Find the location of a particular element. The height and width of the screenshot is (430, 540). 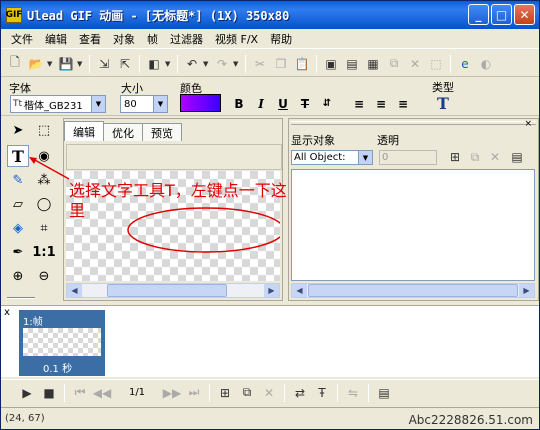

object-properties-icon: ▤ is located at coordinates (517, 157).